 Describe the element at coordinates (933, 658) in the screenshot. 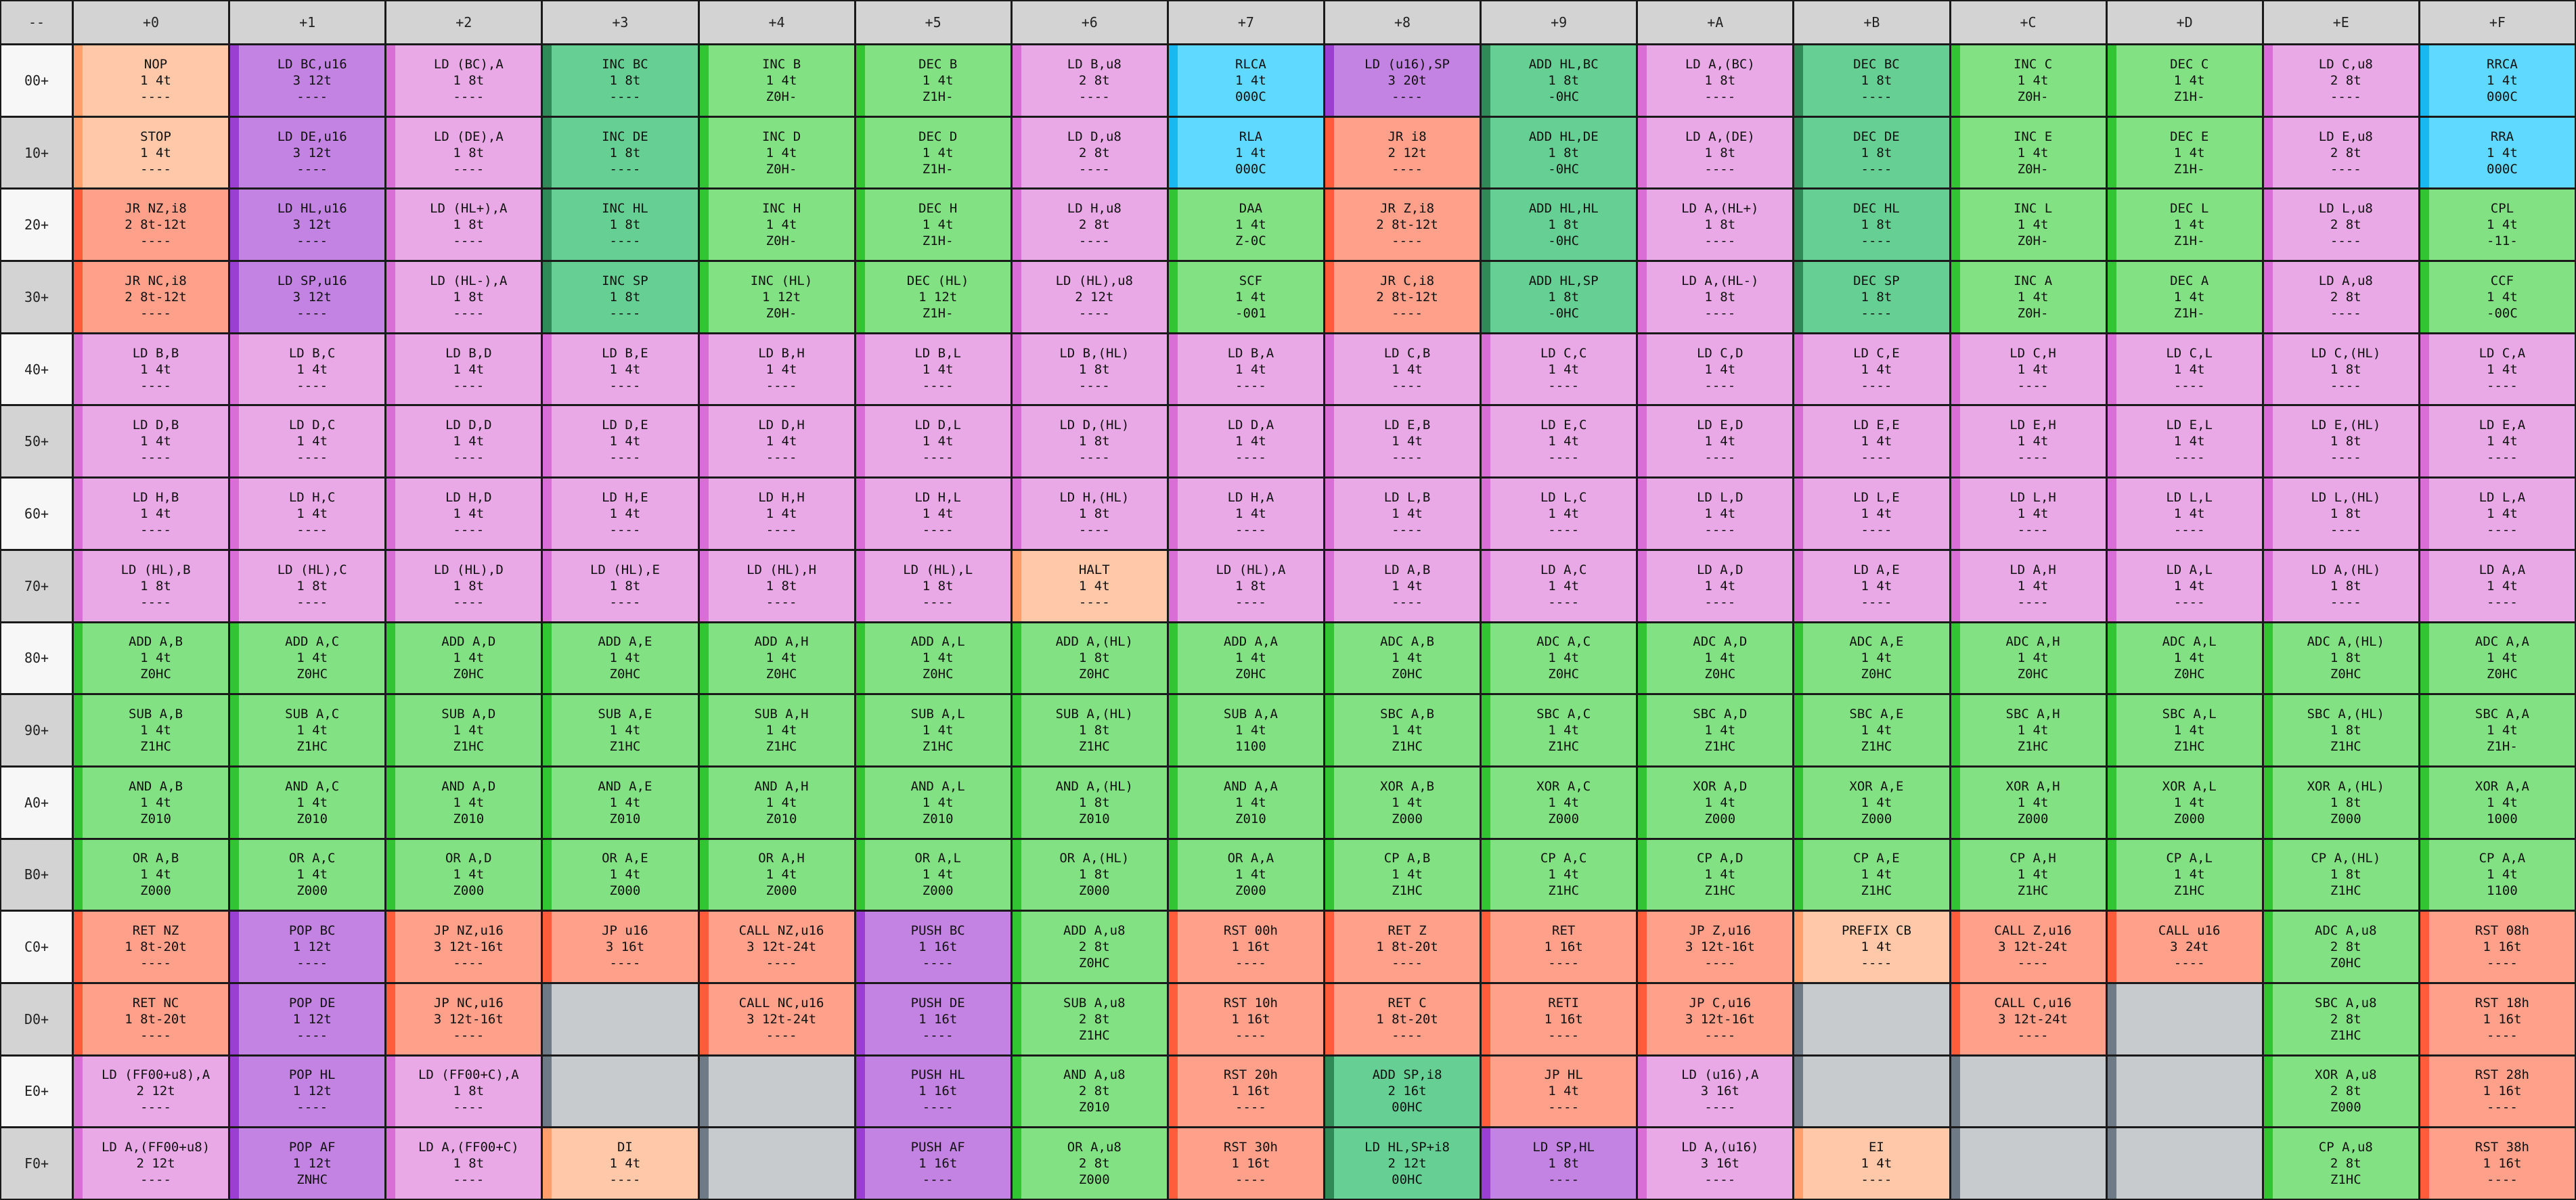

I see `opcode-cell: ADD A,L 1 4t Z0HC` at that location.